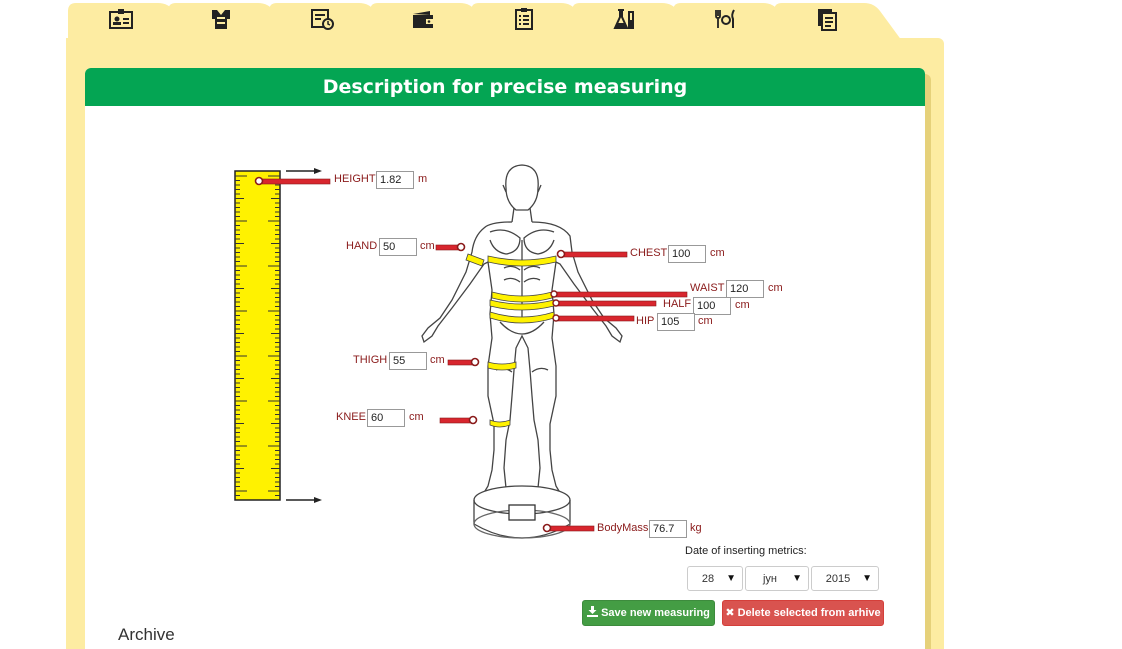 The height and width of the screenshot is (649, 1122). I want to click on chest-label: CHEST, so click(649, 253).